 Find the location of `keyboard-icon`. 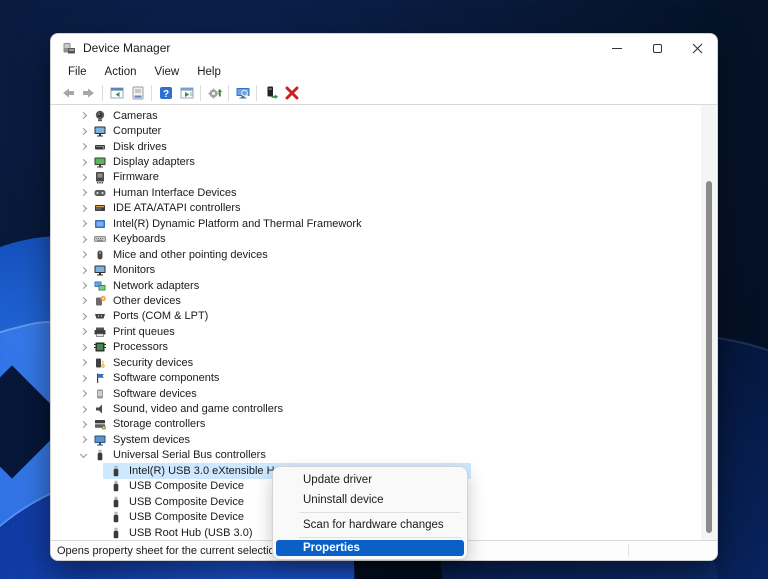

keyboard-icon is located at coordinates (100, 239).